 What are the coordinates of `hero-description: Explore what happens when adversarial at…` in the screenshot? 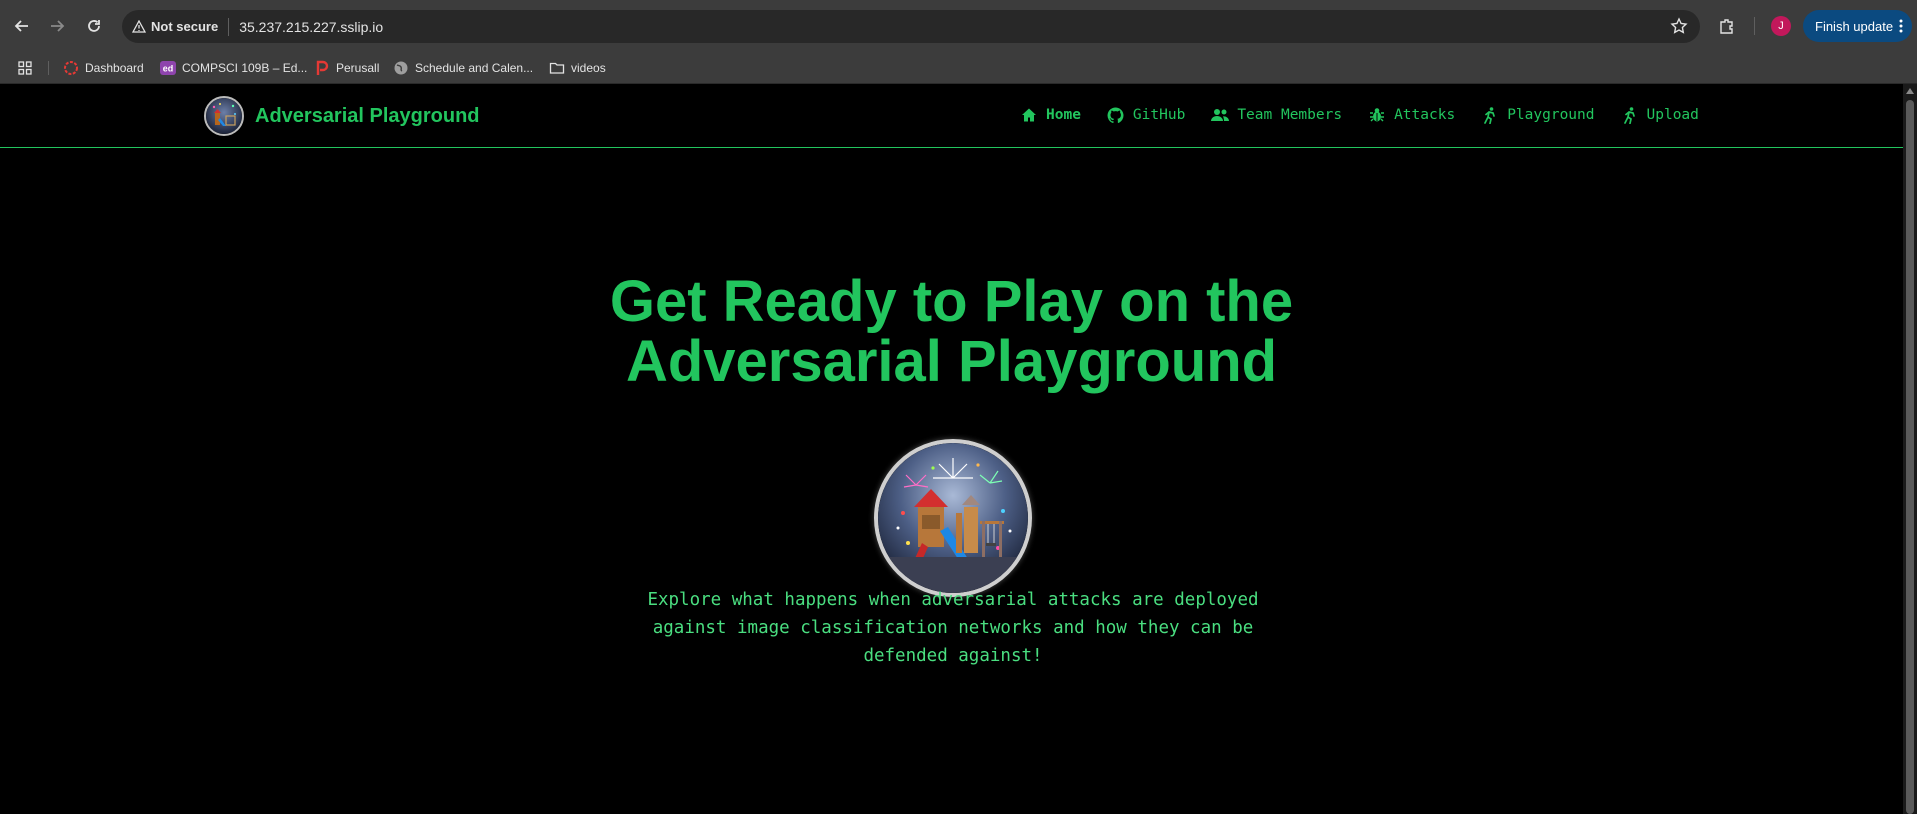 It's located at (953, 628).